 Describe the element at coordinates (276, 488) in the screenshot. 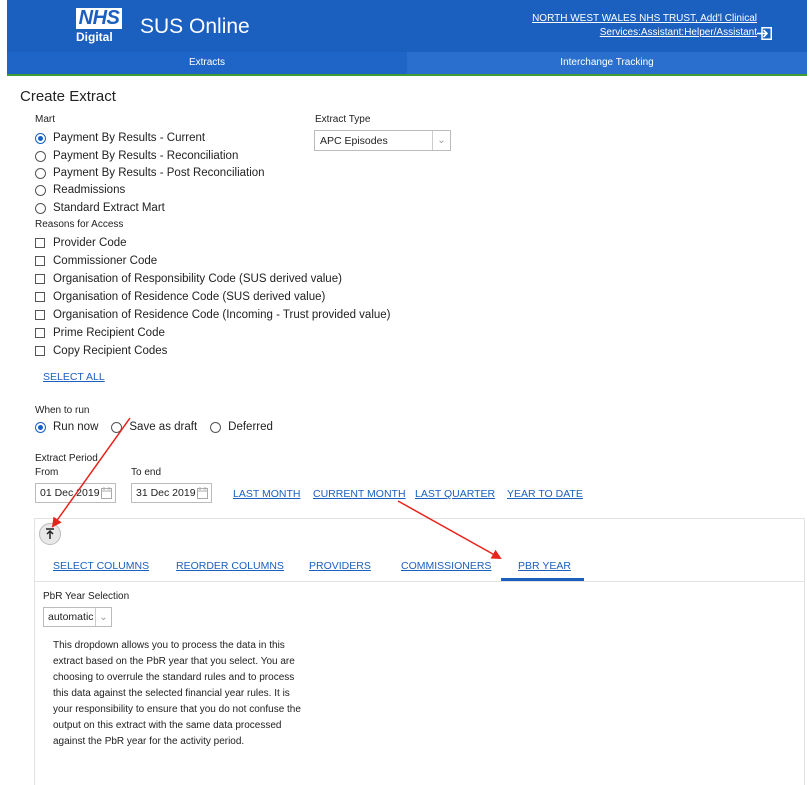

I see `annotation-arrows` at that location.